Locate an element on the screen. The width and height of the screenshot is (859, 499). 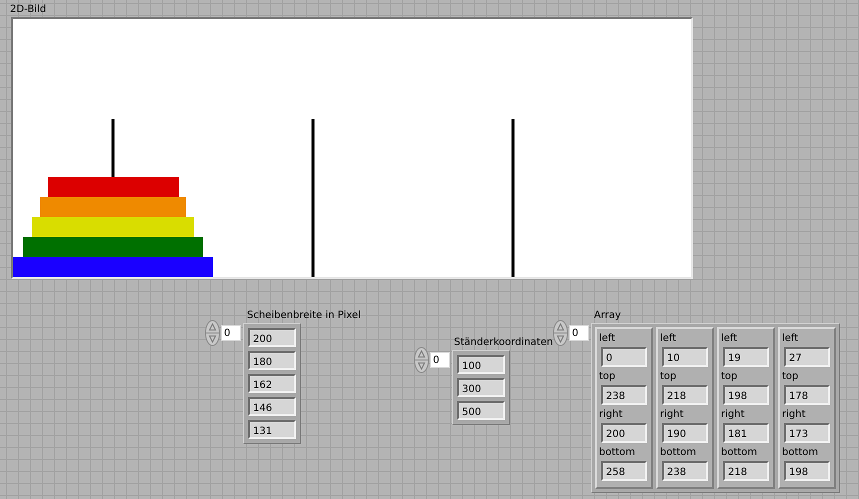
numeric-indicator: 0 is located at coordinates (624, 357).